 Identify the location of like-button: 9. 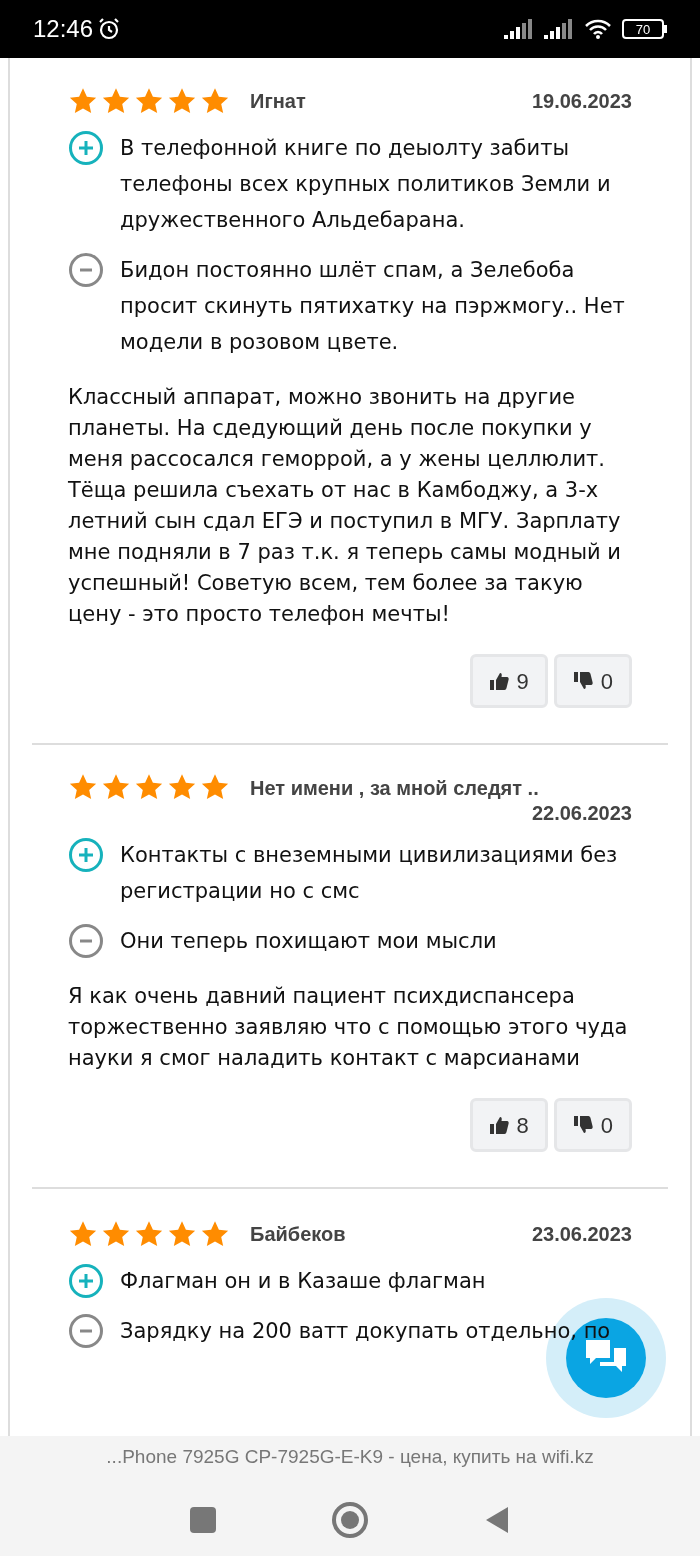
(508, 681).